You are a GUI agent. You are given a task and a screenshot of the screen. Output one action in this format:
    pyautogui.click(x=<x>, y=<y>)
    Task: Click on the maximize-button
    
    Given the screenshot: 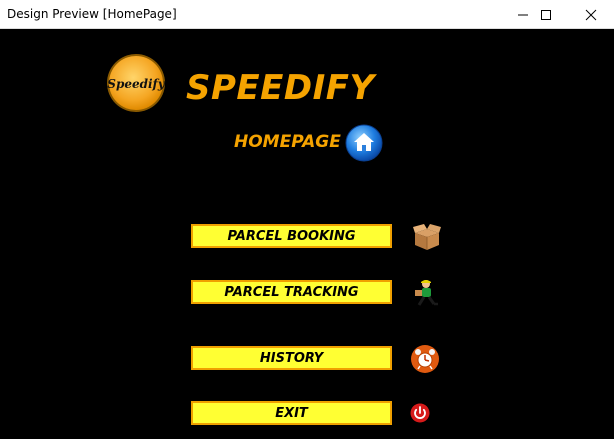 What is the action you would take?
    pyautogui.click(x=546, y=14)
    